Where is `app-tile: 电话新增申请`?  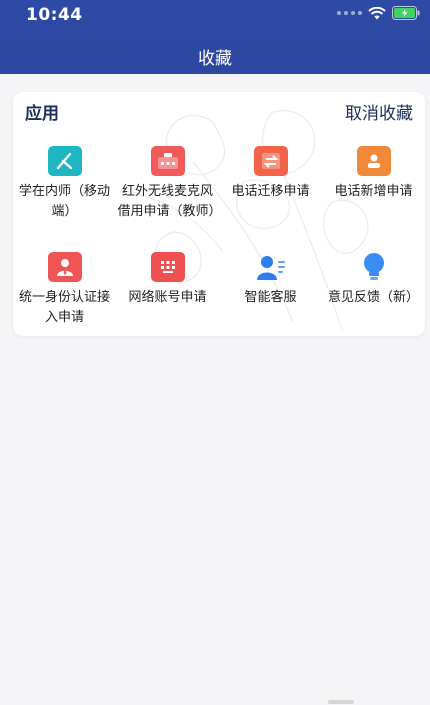
app-tile: 电话新增申请 is located at coordinates (373, 174).